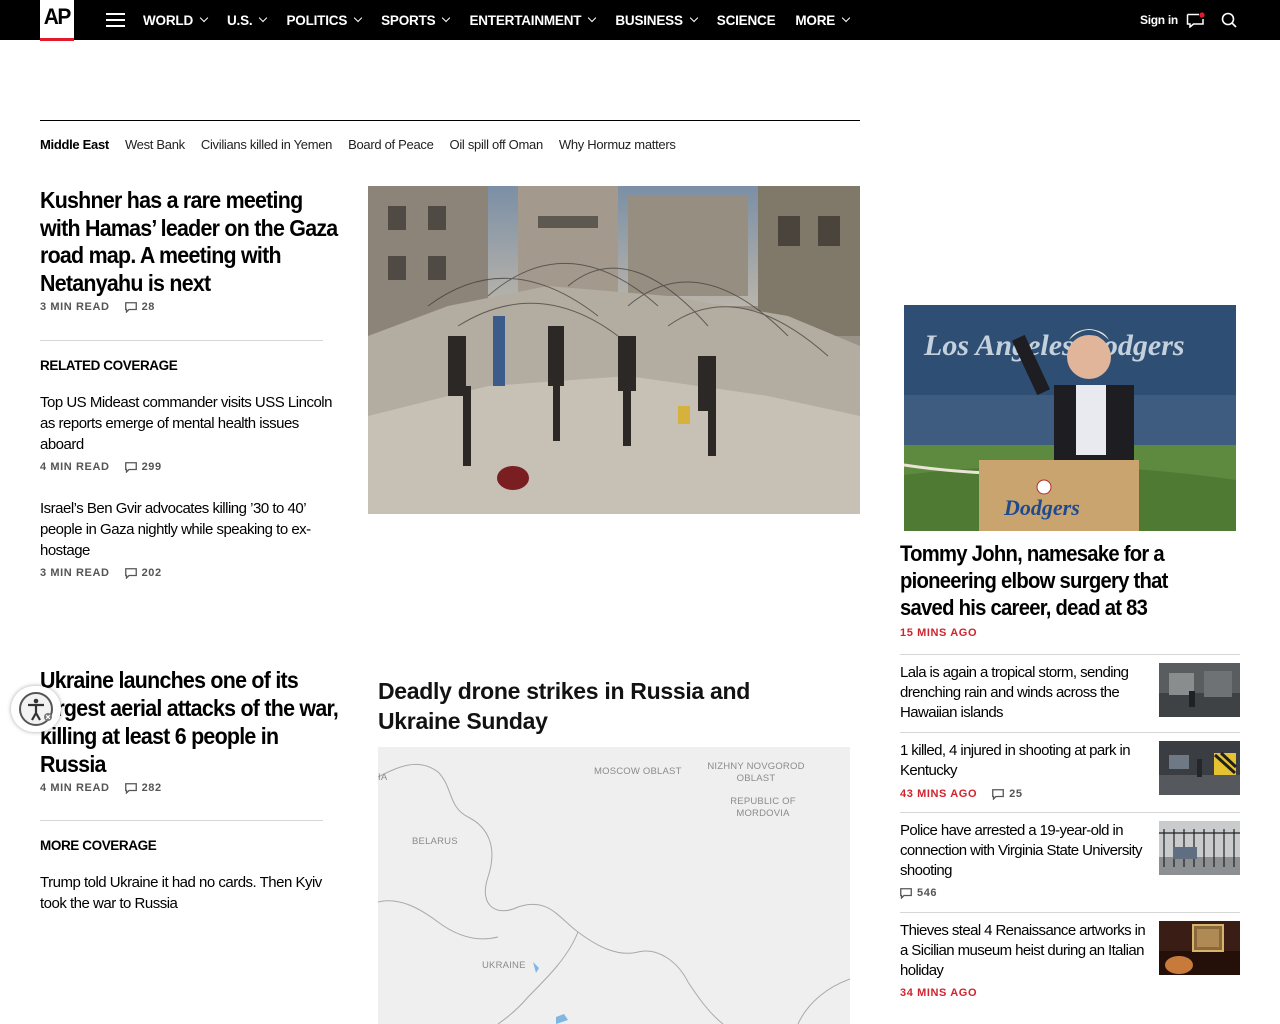 This screenshot has width=1280, height=1024. What do you see at coordinates (823, 20) in the screenshot?
I see `nav-item-more: MORE` at bounding box center [823, 20].